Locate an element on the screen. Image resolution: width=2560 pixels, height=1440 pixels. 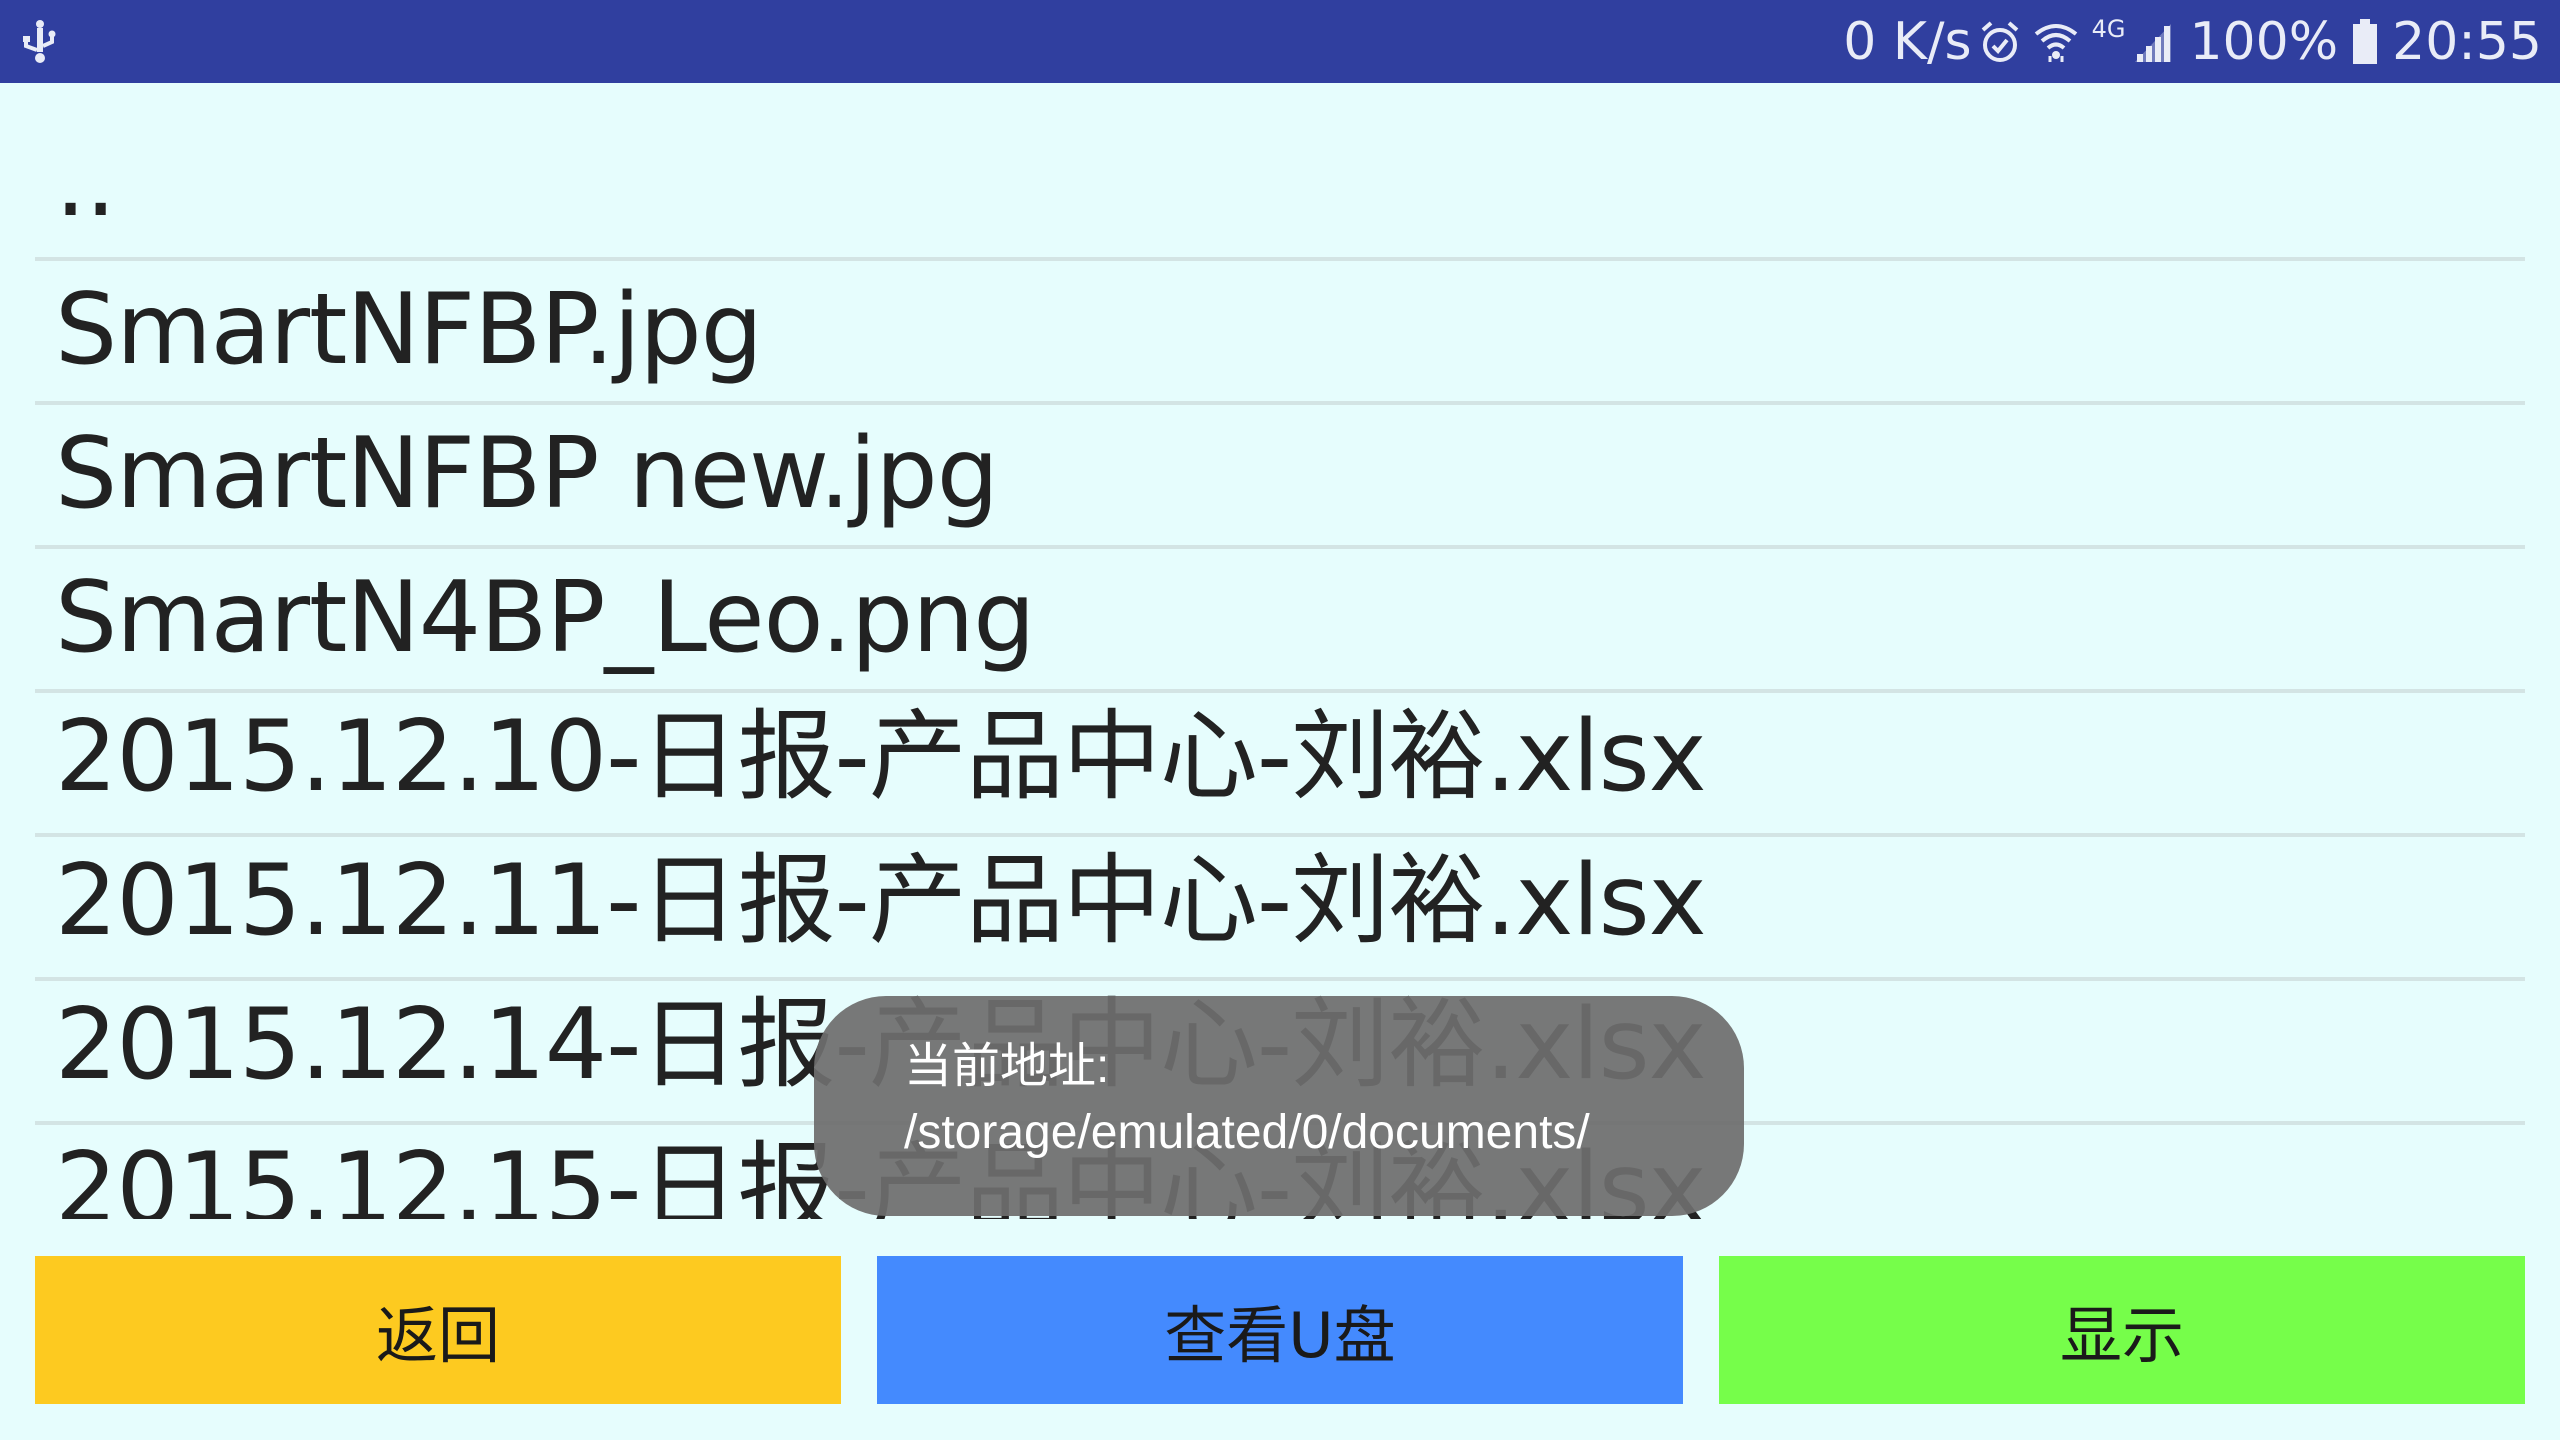
toast-path: /storage/emulated/0/documents/ is located at coordinates (1247, 1132).